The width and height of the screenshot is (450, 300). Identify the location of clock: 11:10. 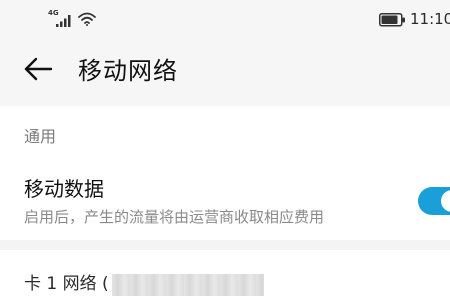
(430, 19).